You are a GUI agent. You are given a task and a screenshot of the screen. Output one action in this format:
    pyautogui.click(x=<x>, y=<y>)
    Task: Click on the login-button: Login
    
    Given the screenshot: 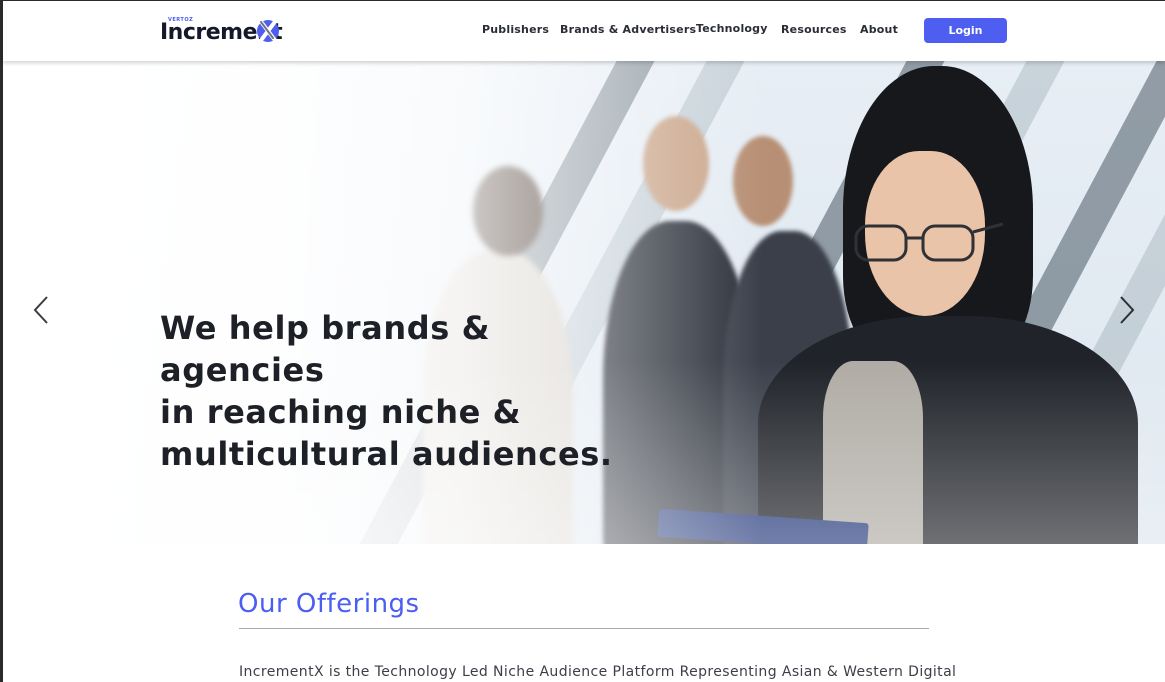 What is the action you would take?
    pyautogui.click(x=965, y=30)
    